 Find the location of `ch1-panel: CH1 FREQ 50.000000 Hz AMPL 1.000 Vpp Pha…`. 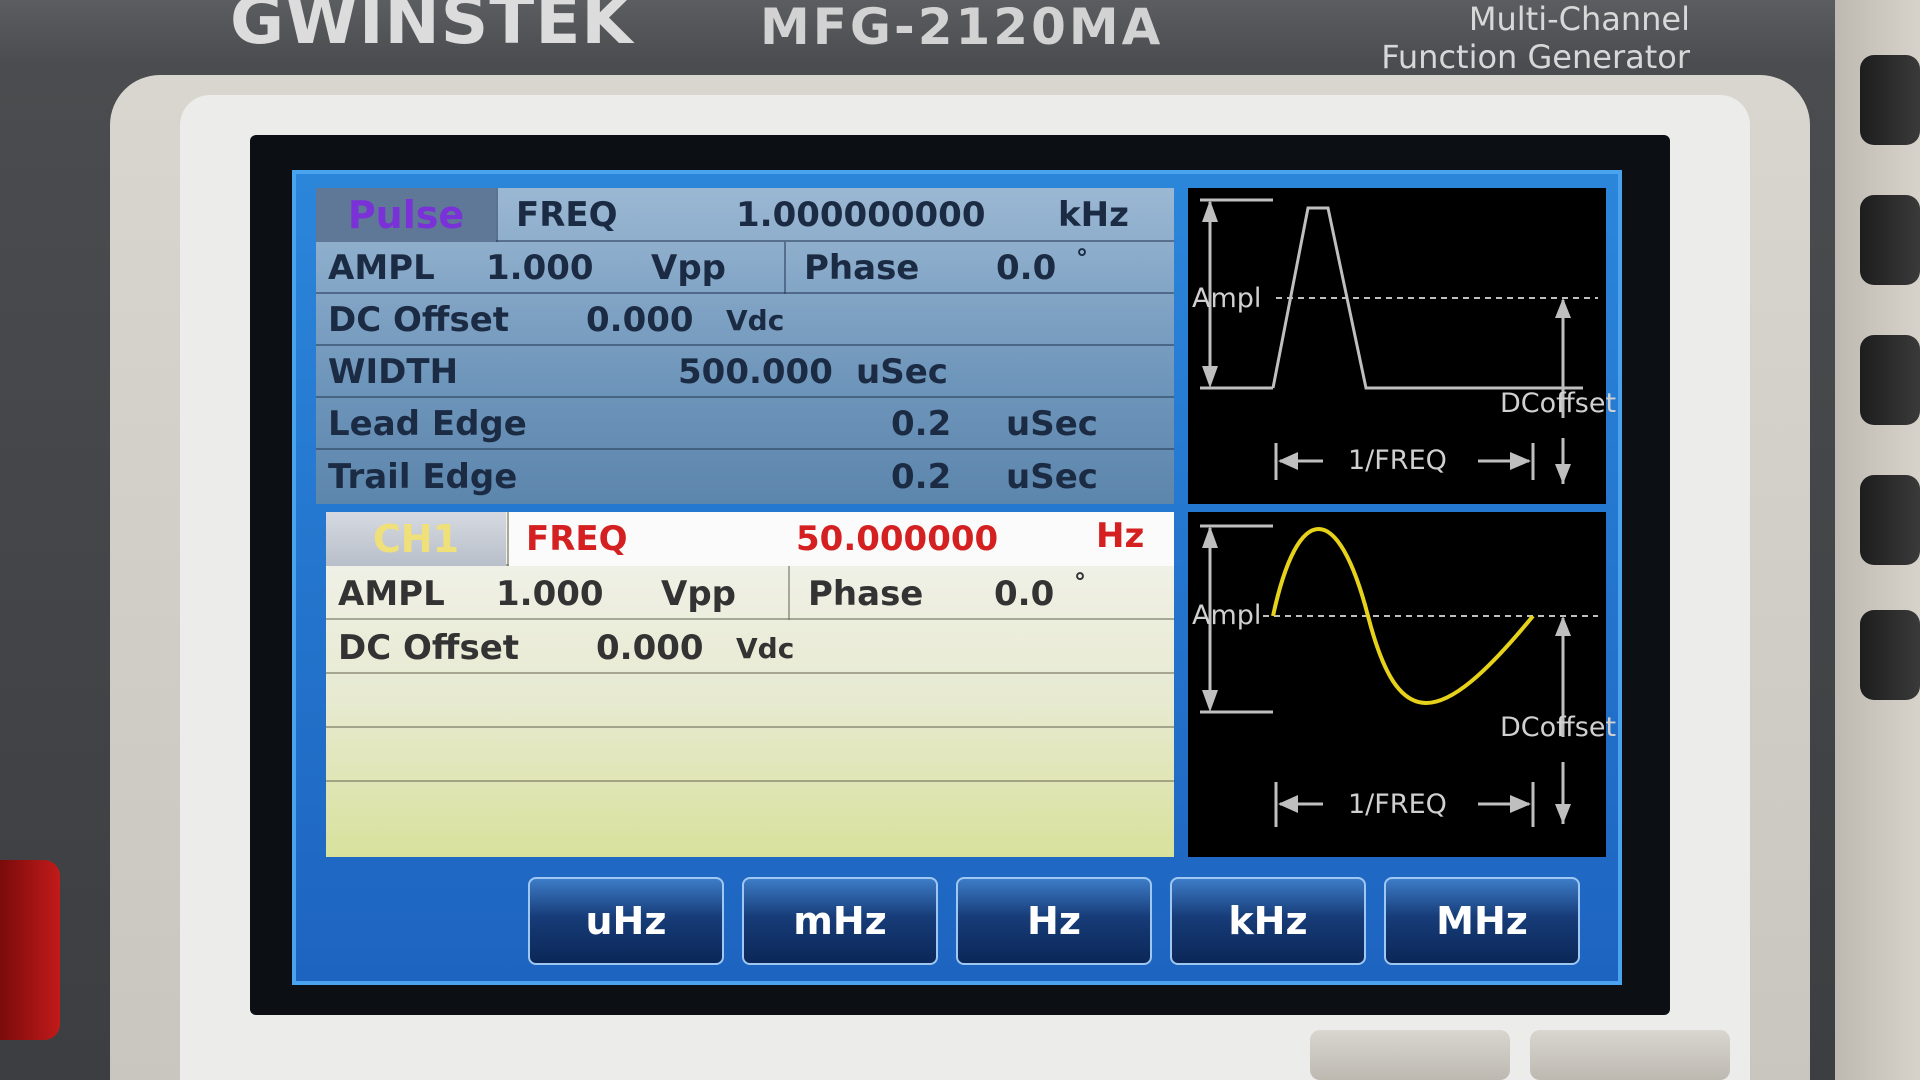

ch1-panel: CH1 FREQ 50.000000 Hz AMPL 1.000 Vpp Pha… is located at coordinates (750, 684).